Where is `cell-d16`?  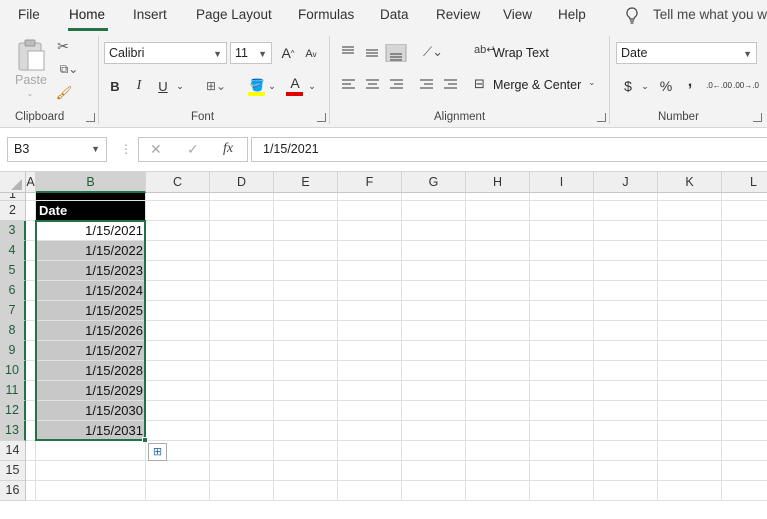
cell-d16 is located at coordinates (242, 491).